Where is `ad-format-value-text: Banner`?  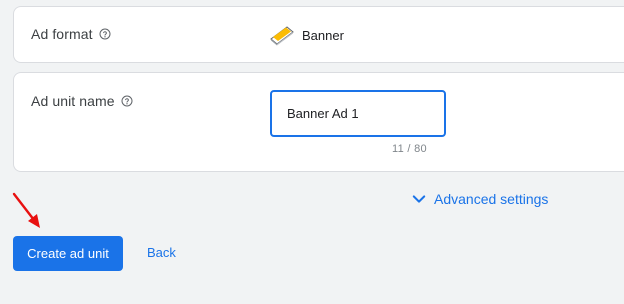 ad-format-value-text: Banner is located at coordinates (323, 35).